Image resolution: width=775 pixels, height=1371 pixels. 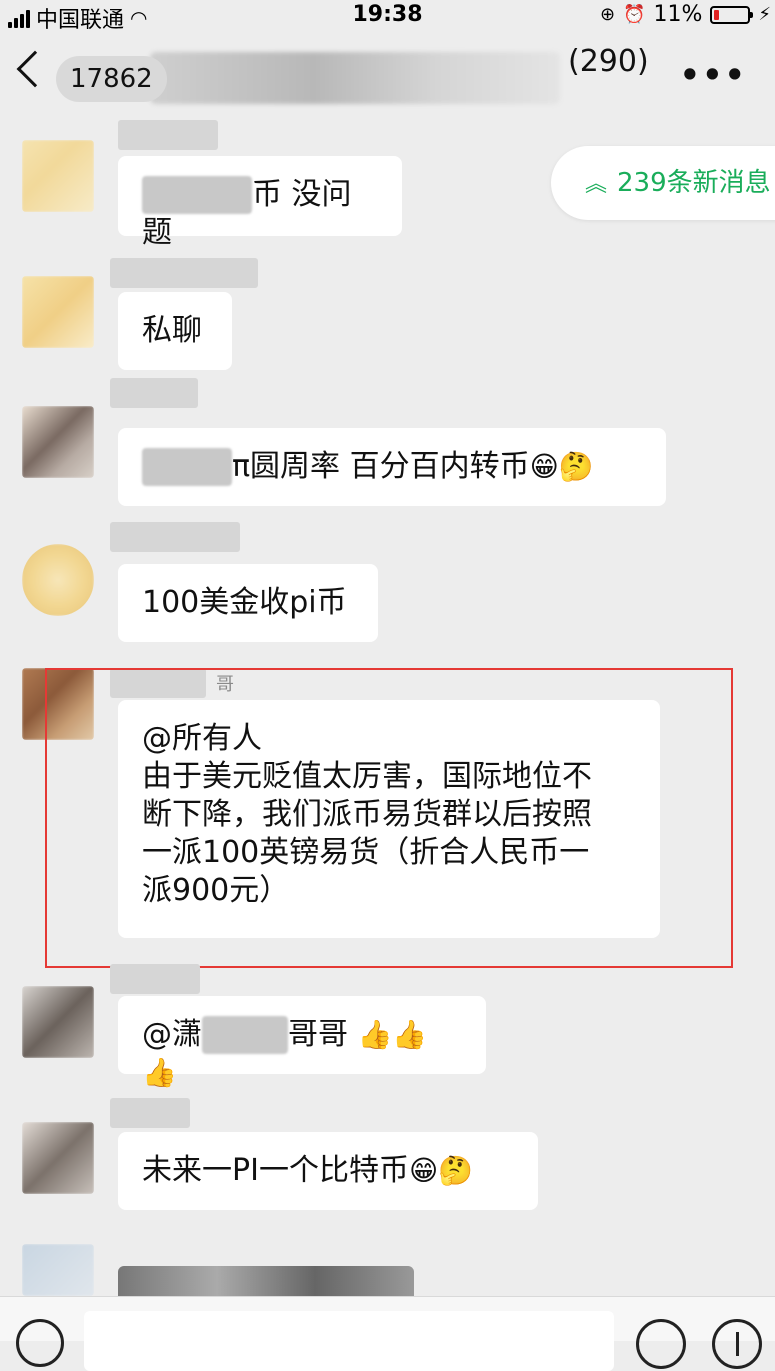 What do you see at coordinates (608, 61) in the screenshot?
I see `member-count: (290)` at bounding box center [608, 61].